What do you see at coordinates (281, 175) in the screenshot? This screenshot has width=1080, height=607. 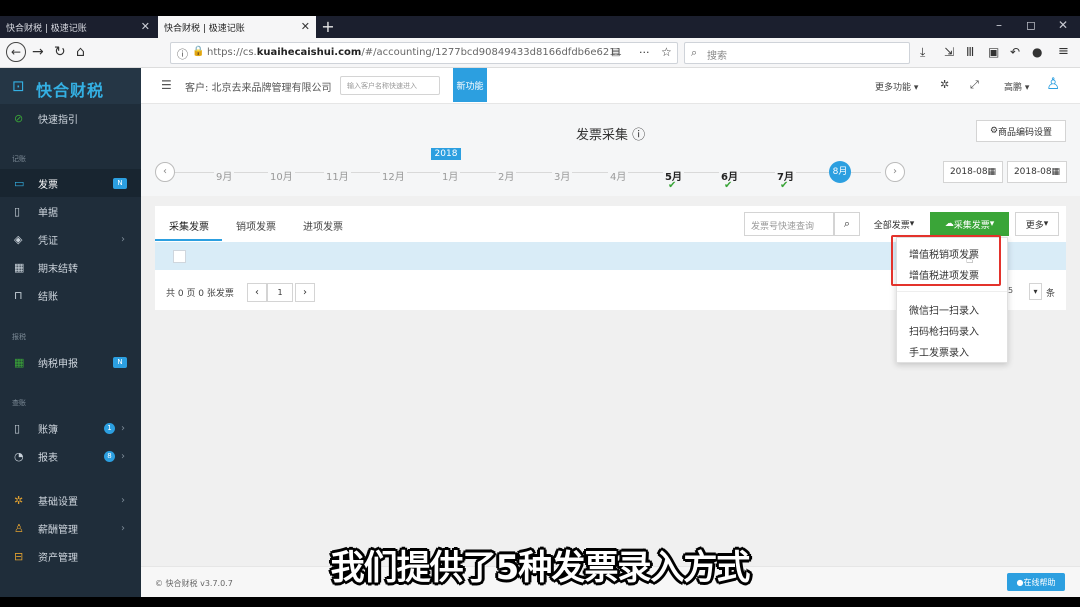 I see `month-item: 10月` at bounding box center [281, 175].